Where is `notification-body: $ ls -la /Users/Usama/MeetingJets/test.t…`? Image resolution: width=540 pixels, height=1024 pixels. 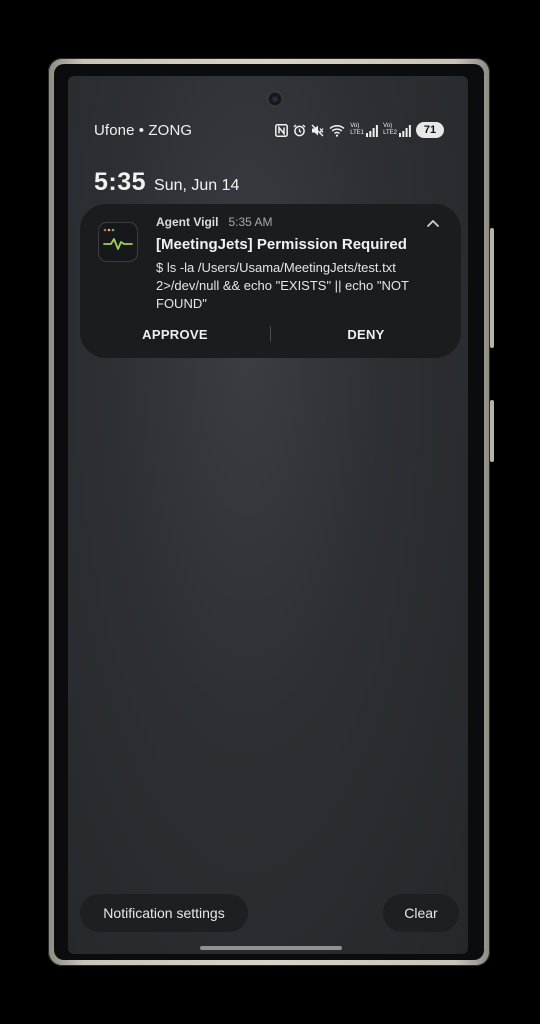
notification-body: $ ls -la /Users/Usama/MeetingJets/test.t… is located at coordinates (282, 285).